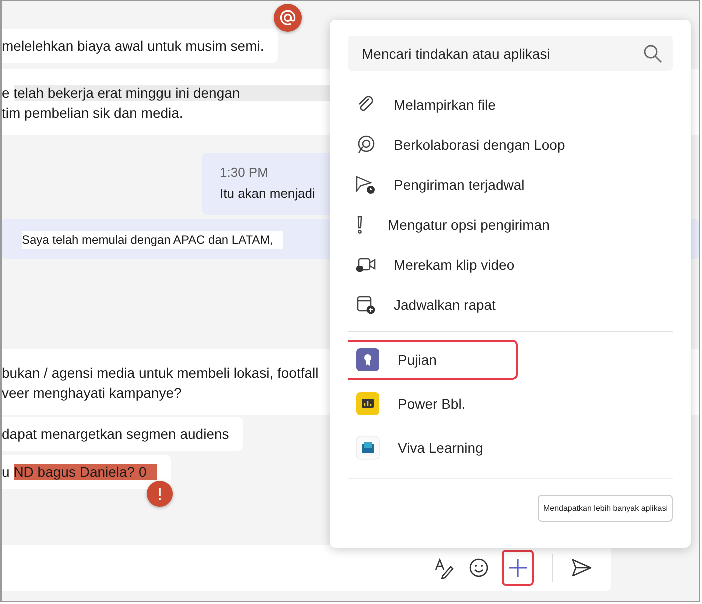 The width and height of the screenshot is (702, 604). What do you see at coordinates (605, 508) in the screenshot?
I see `get-more-apps-button: Mendapatkan lebih banyak aplikasi` at bounding box center [605, 508].